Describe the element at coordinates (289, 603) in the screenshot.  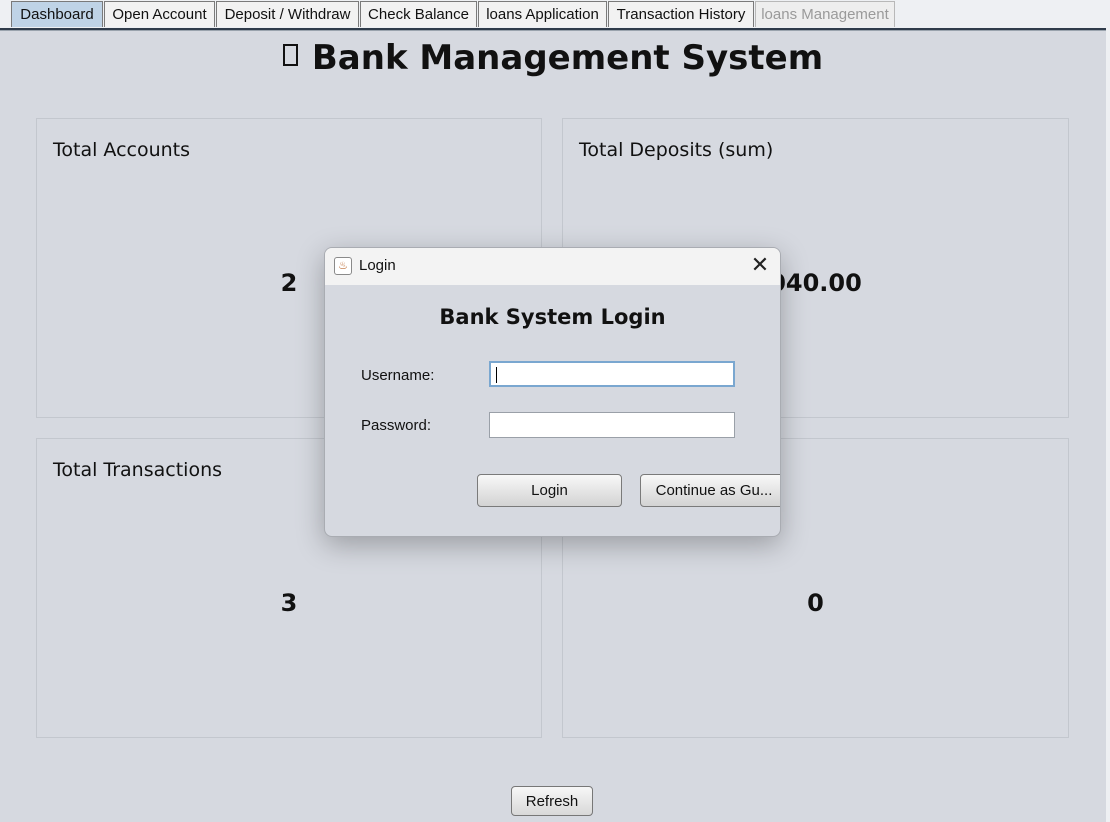
I see `card-value: 3` at that location.